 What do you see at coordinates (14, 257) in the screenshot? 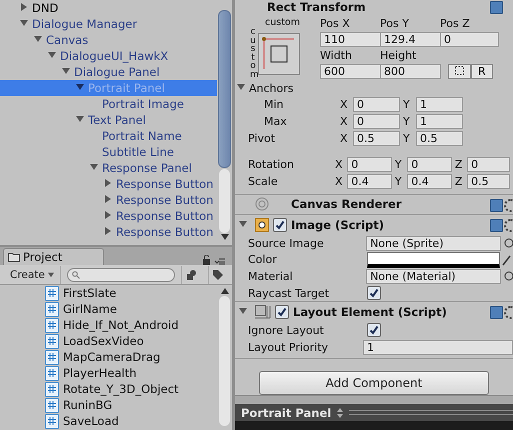
I see `folder-icon` at bounding box center [14, 257].